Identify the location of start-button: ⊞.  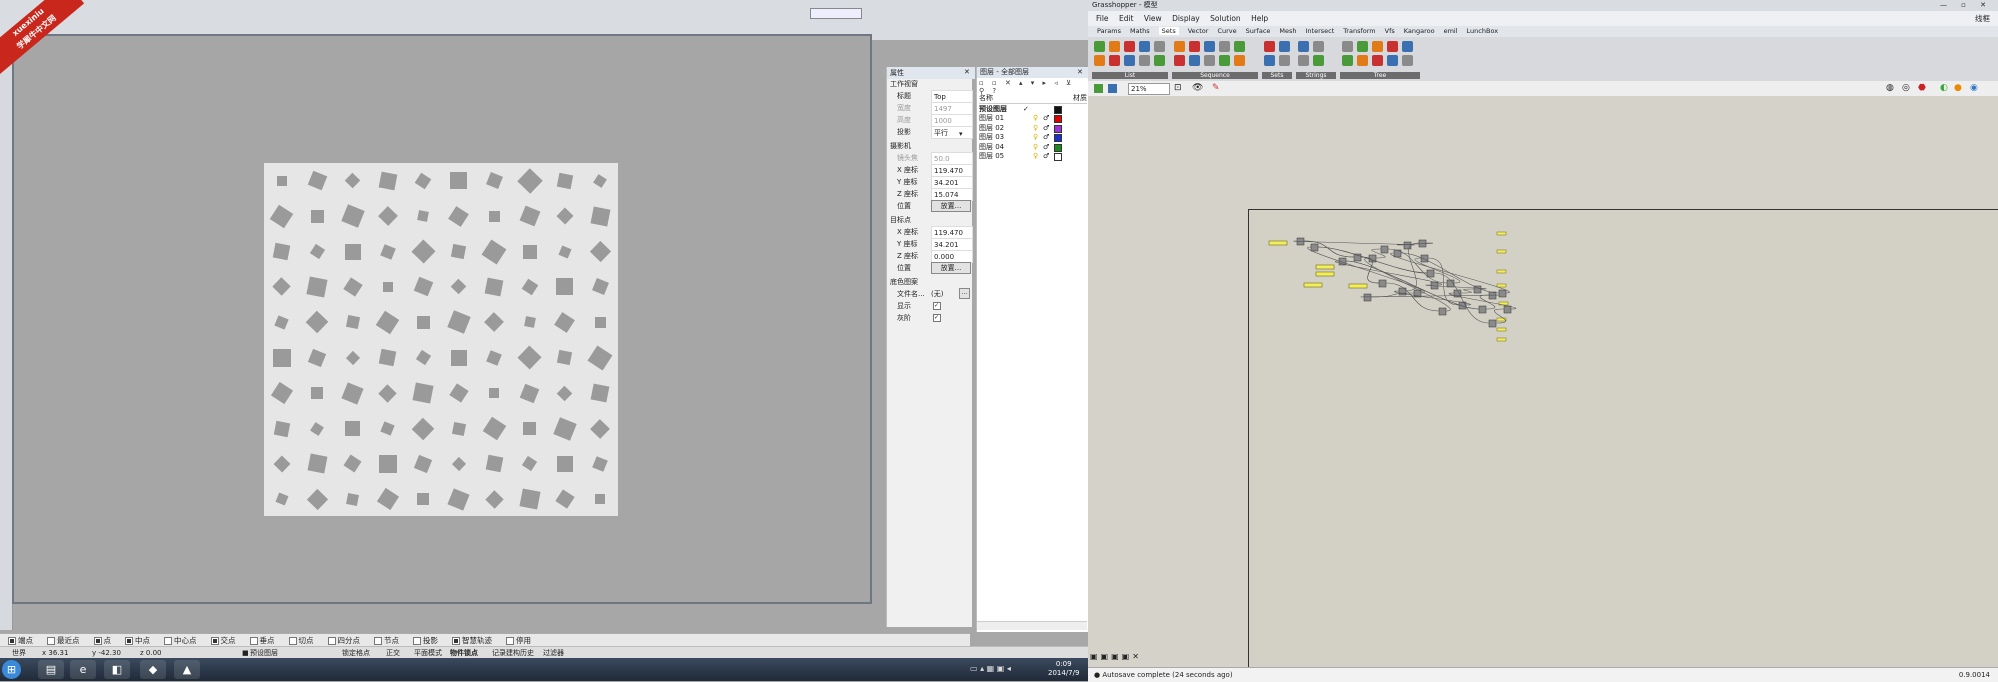
(11, 669).